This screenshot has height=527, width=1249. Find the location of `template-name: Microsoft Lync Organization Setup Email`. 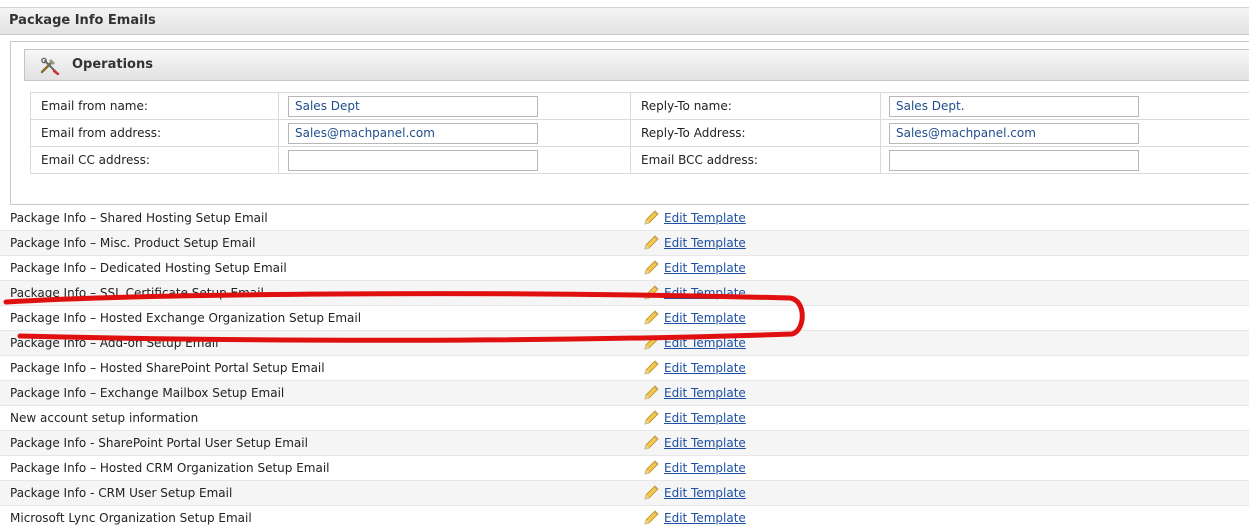

template-name: Microsoft Lync Organization Setup Email is located at coordinates (131, 518).